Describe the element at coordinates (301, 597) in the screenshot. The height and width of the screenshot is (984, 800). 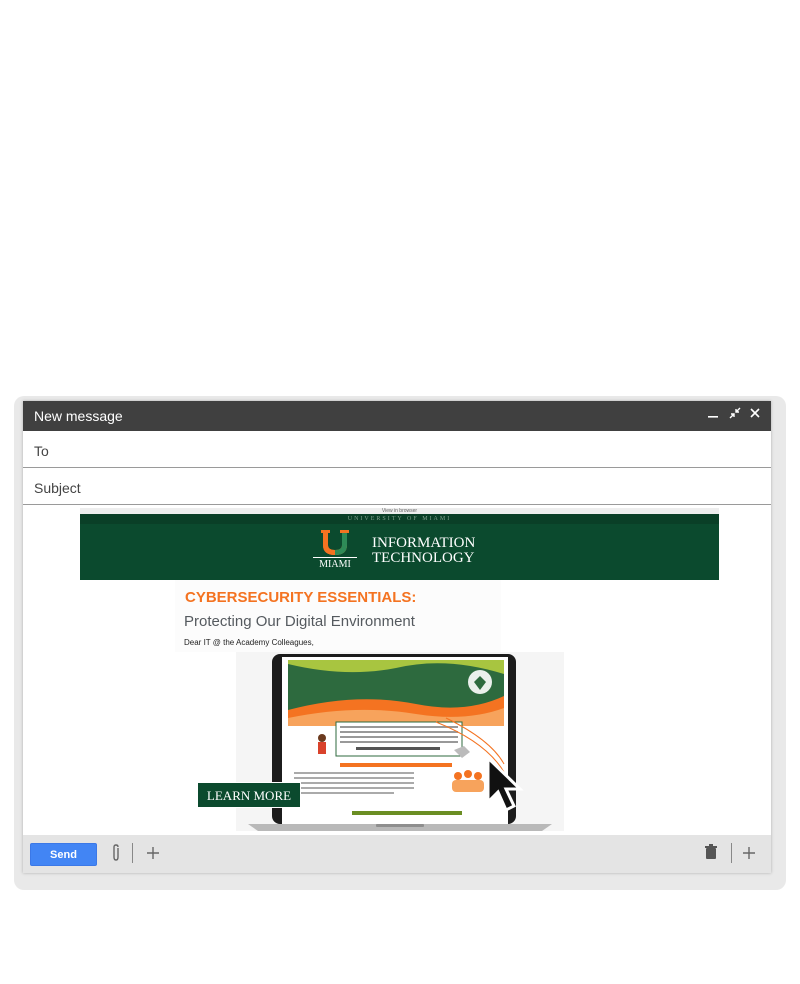
I see `email-headline: CYBERSECURITY ESSENTIALS:` at that location.